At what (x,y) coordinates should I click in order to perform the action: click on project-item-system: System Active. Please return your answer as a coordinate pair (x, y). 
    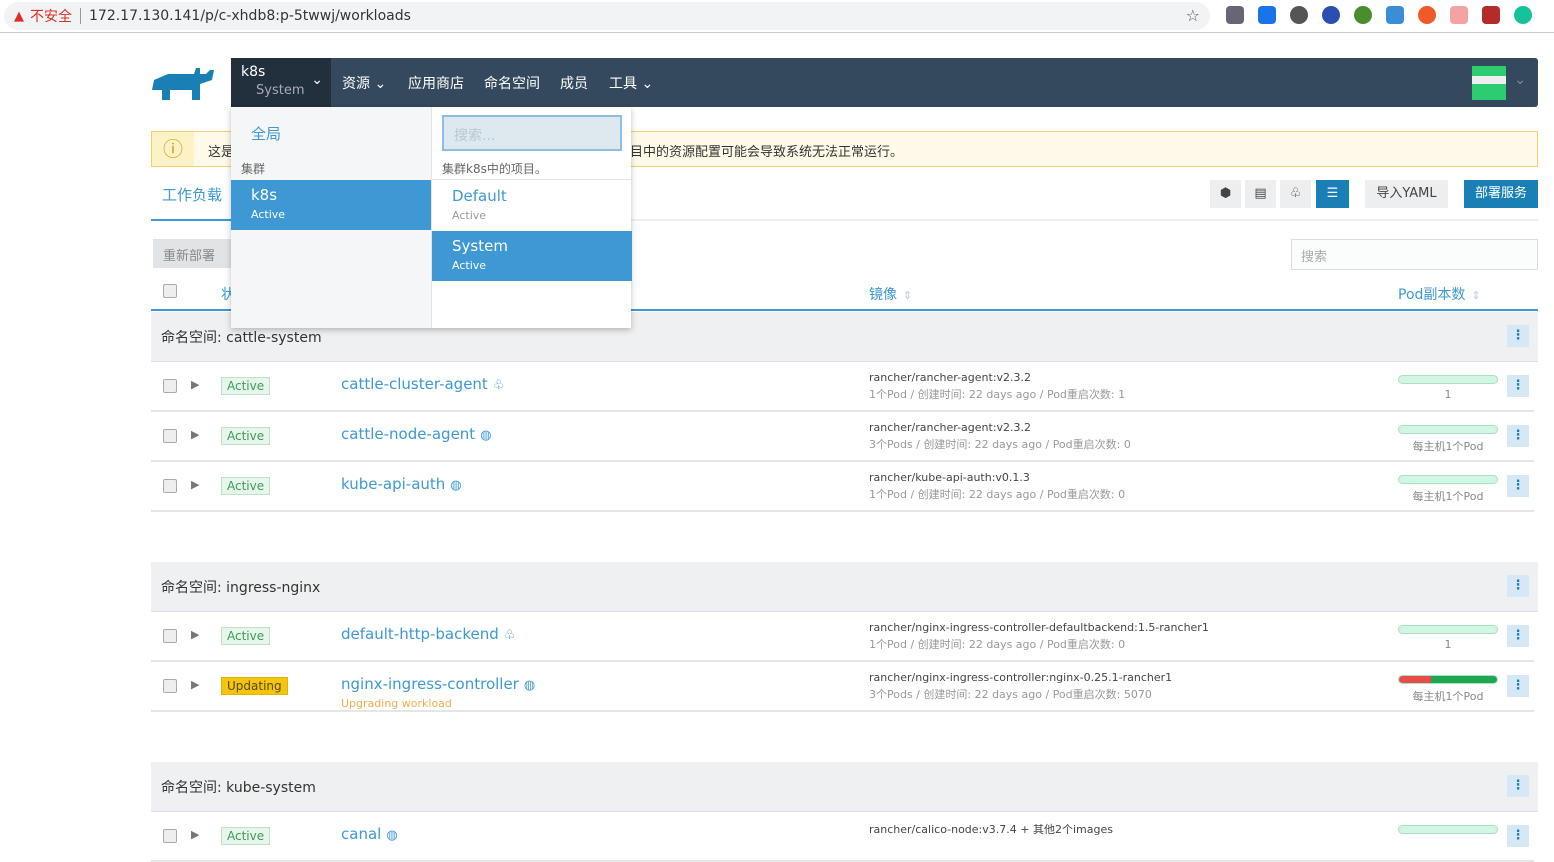
    Looking at the image, I should click on (532, 256).